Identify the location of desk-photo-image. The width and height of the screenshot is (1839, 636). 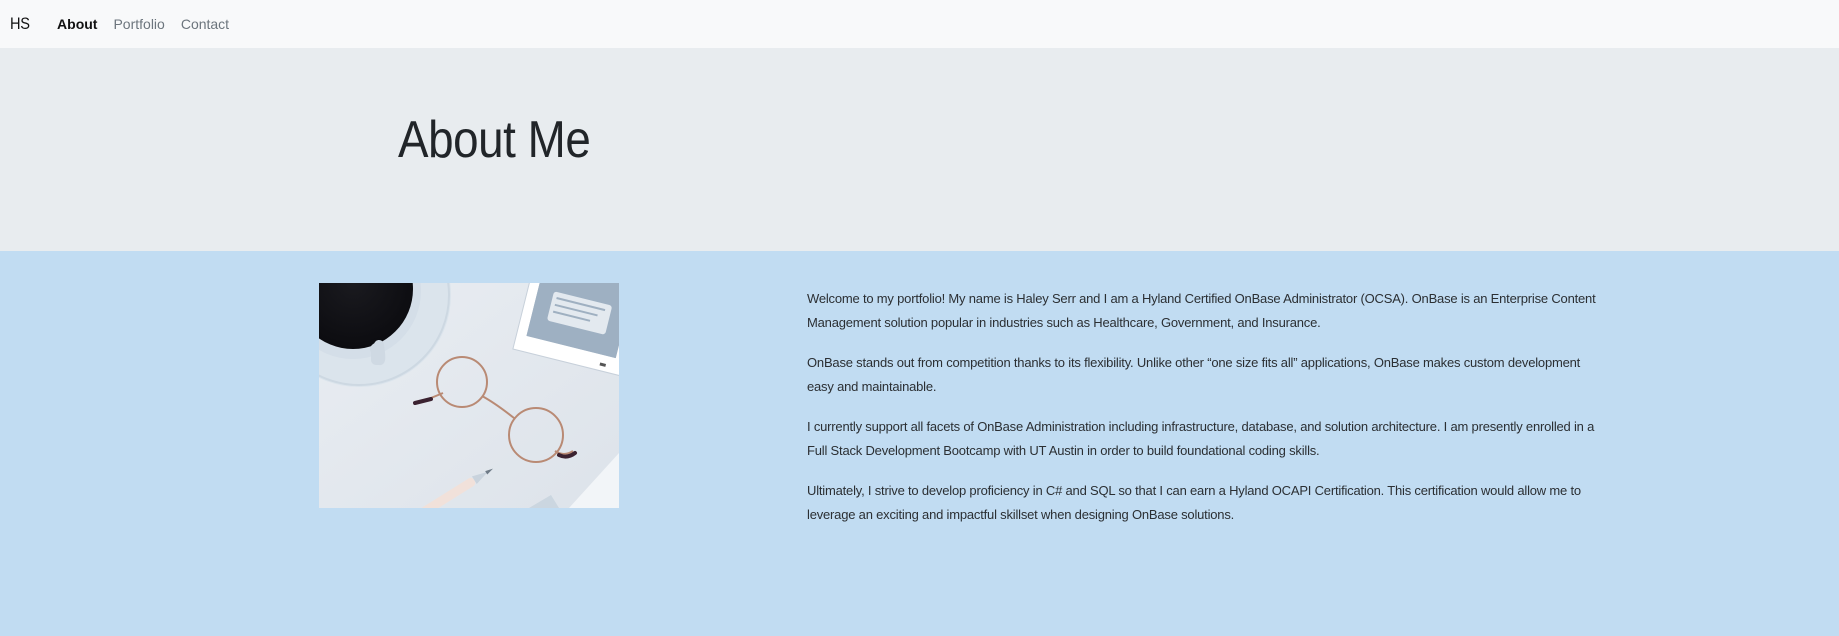
(469, 395).